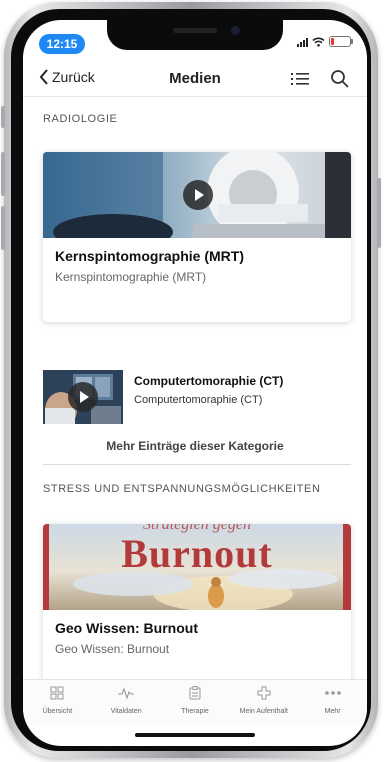 The image size is (385, 762). Describe the element at coordinates (57, 711) in the screenshot. I see `tab-label: Übersicht` at that location.